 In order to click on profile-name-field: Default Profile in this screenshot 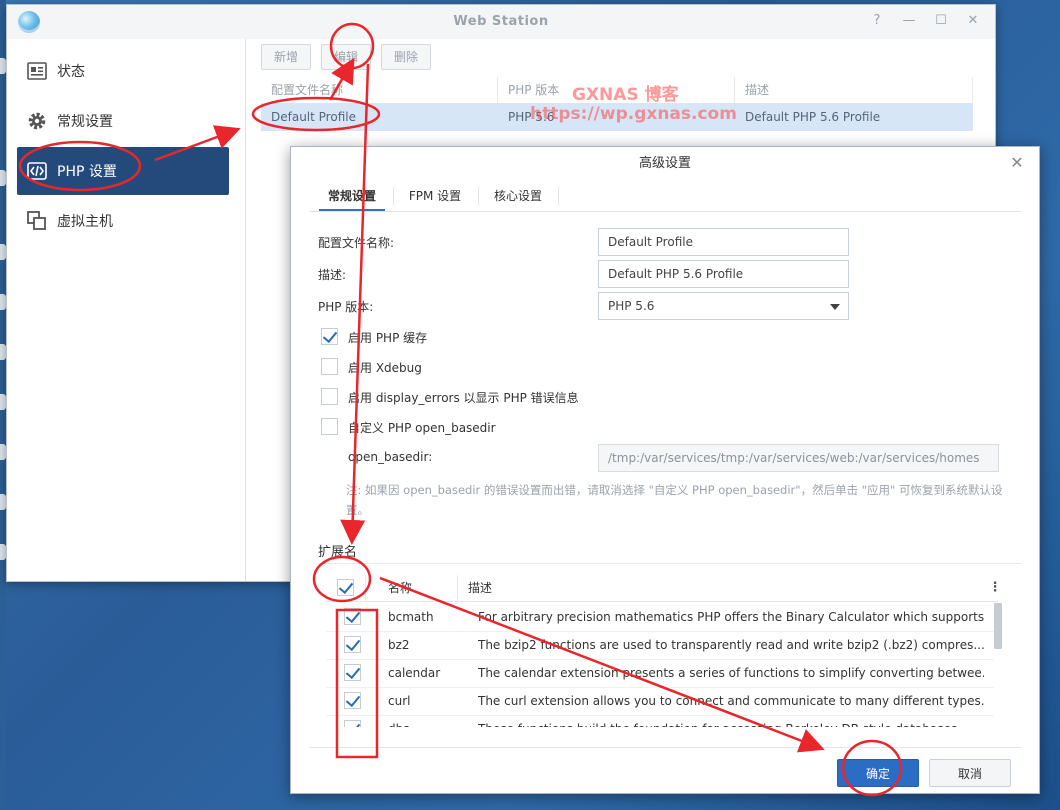, I will do `click(723, 242)`.